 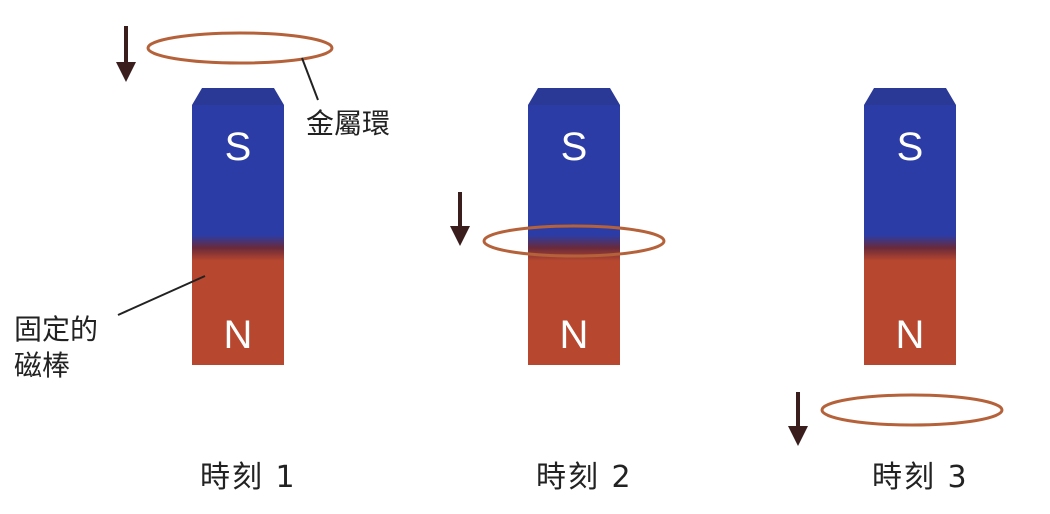 What do you see at coordinates (574, 147) in the screenshot?
I see `magnet-2-south-label: S` at bounding box center [574, 147].